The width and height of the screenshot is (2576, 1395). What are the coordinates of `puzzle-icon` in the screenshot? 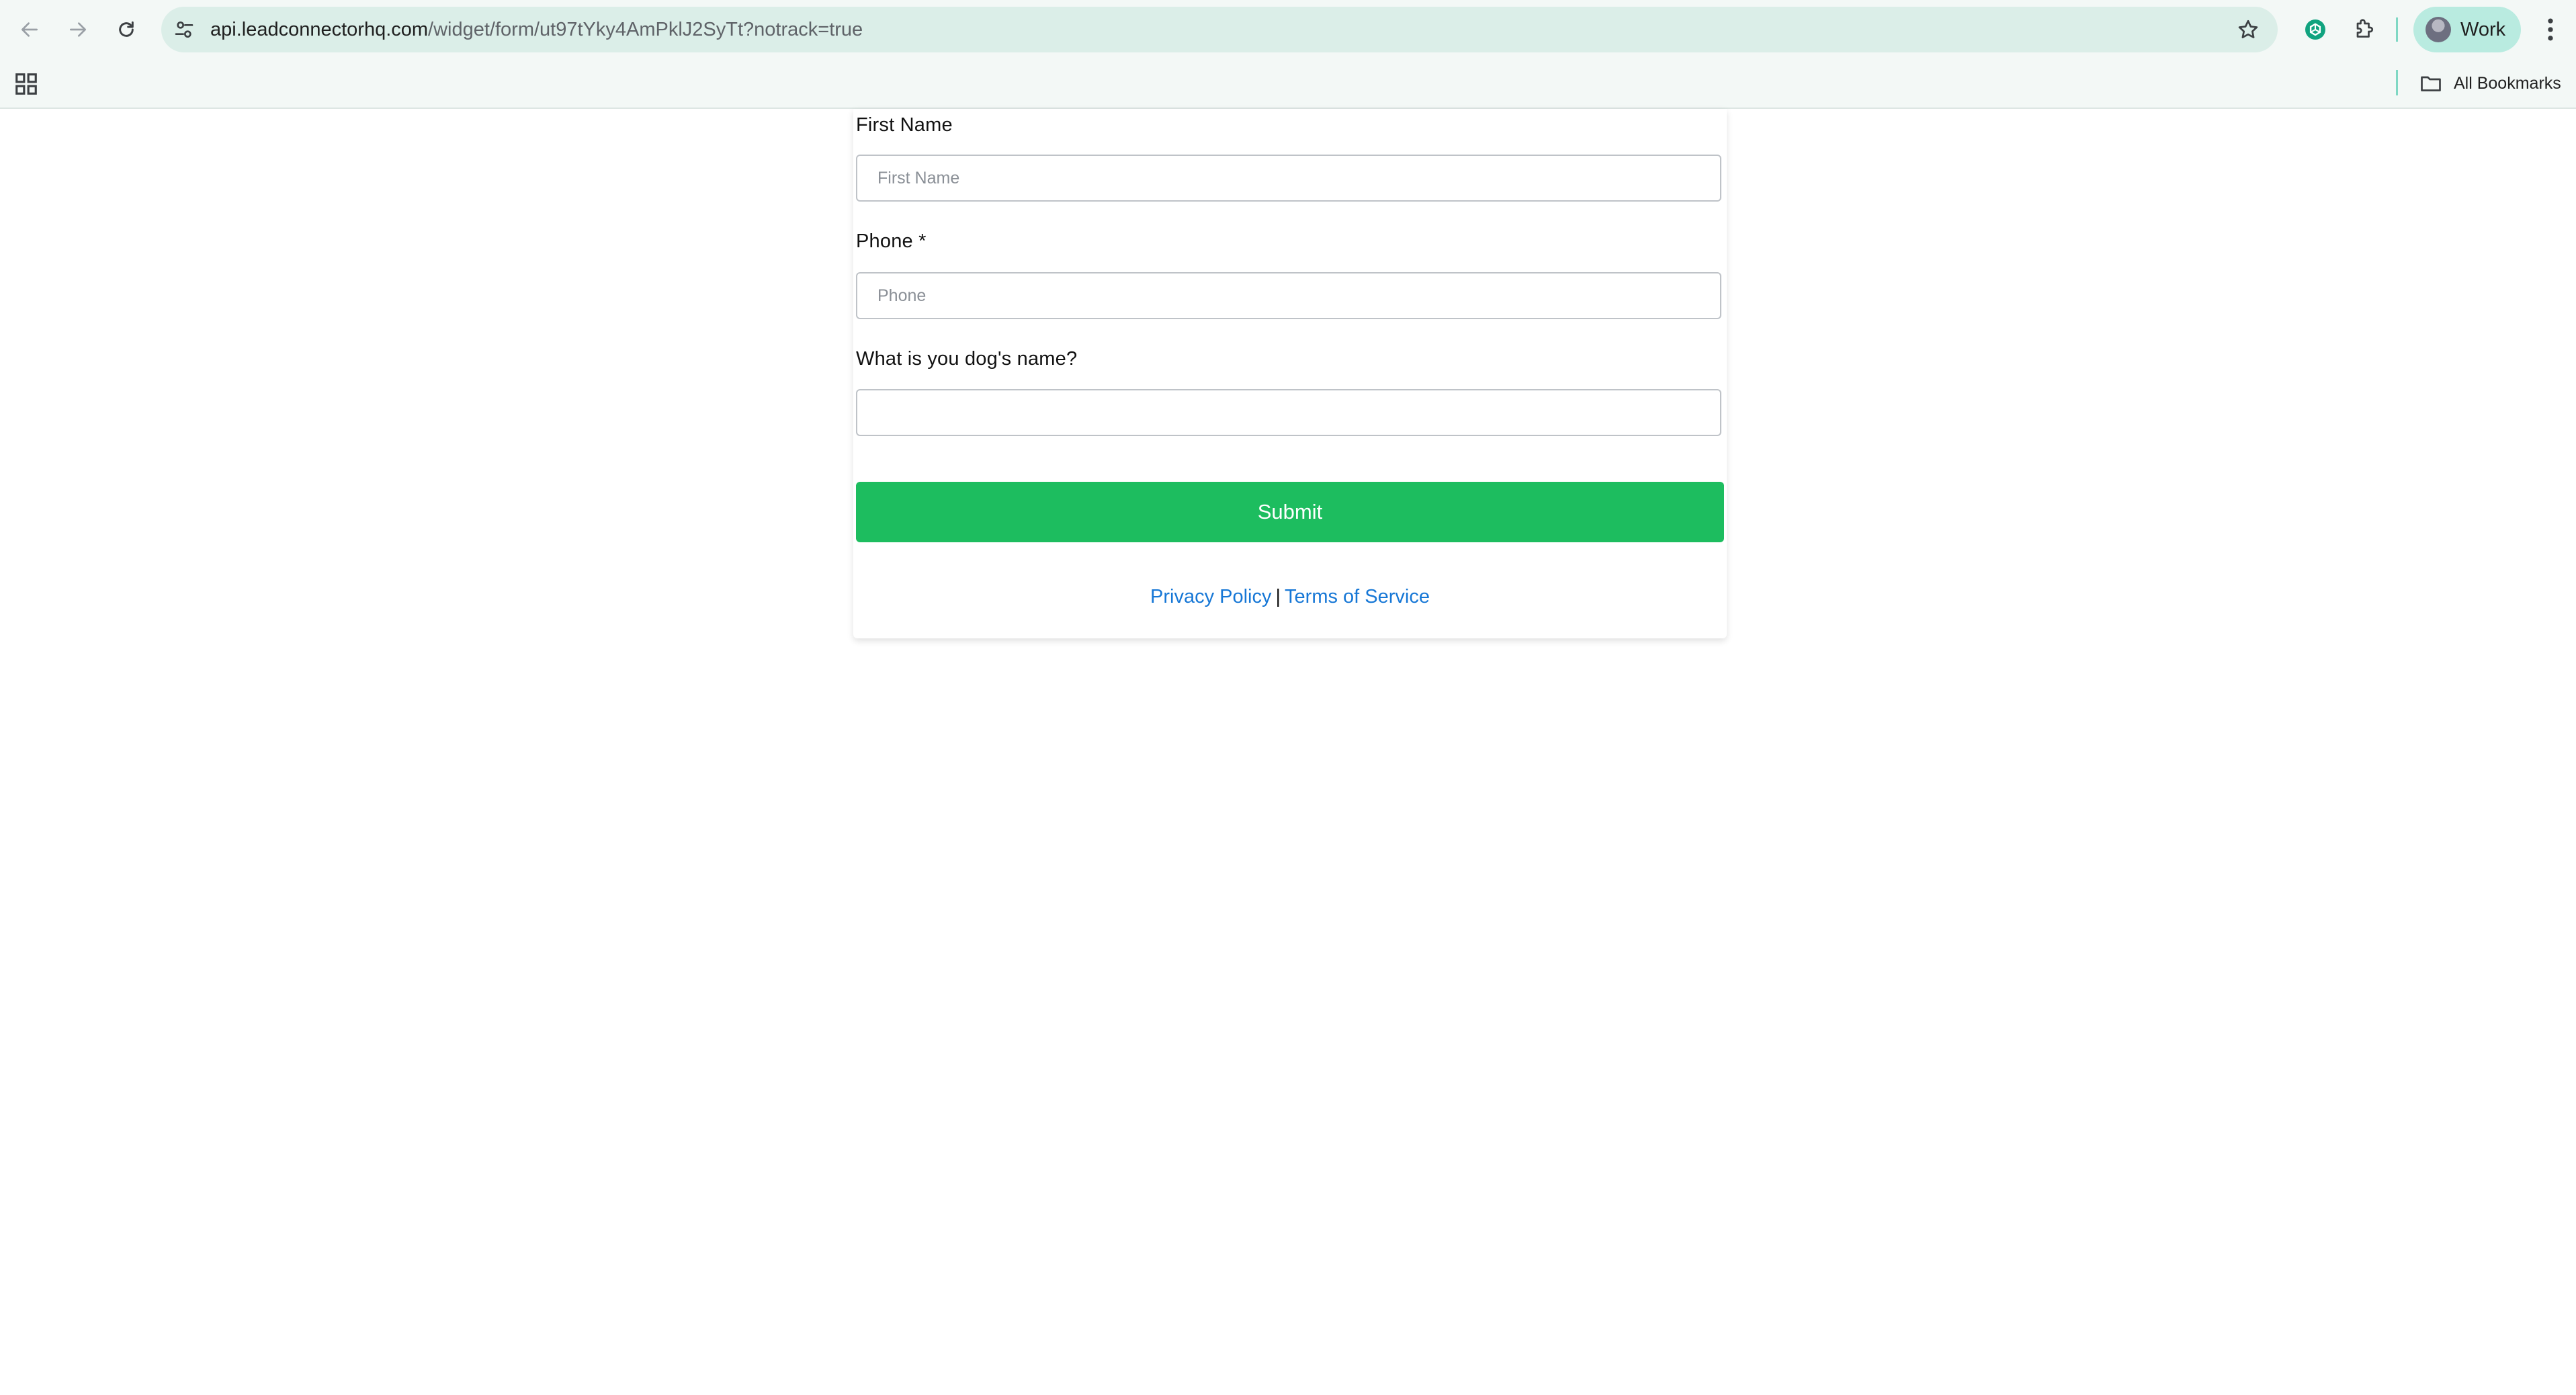 It's located at (2365, 28).